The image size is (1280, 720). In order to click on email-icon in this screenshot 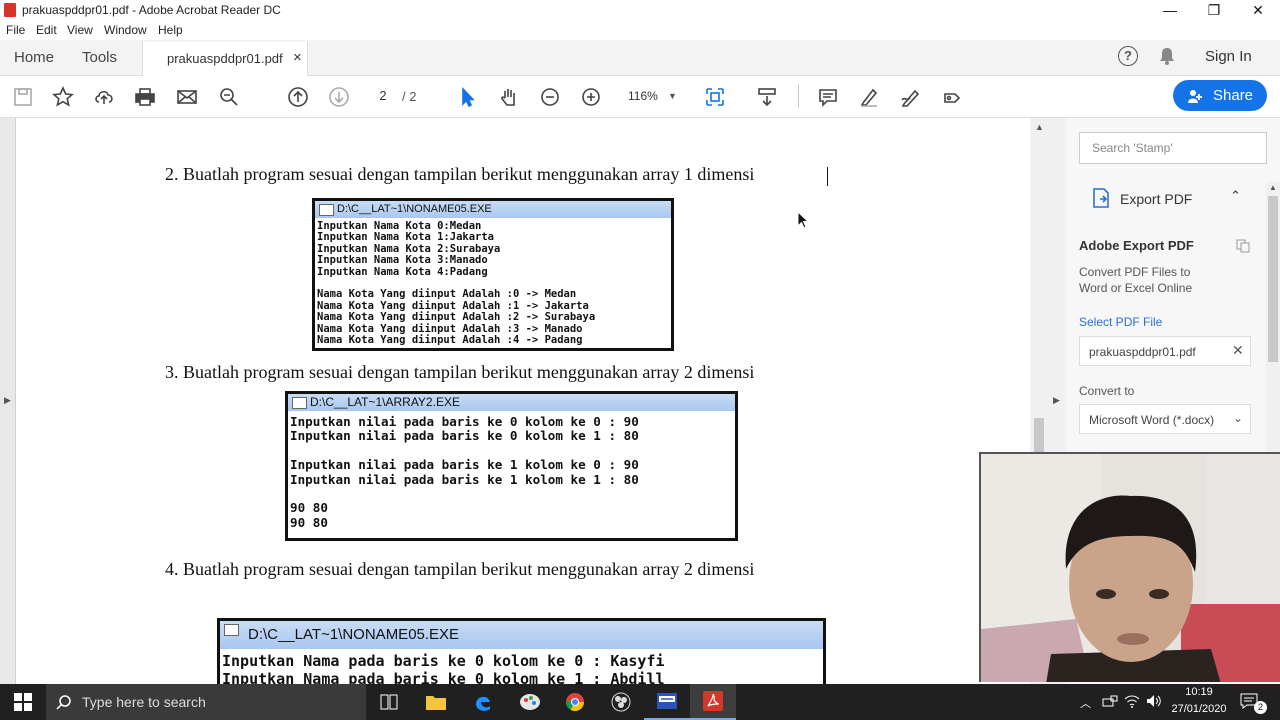, I will do `click(187, 97)`.